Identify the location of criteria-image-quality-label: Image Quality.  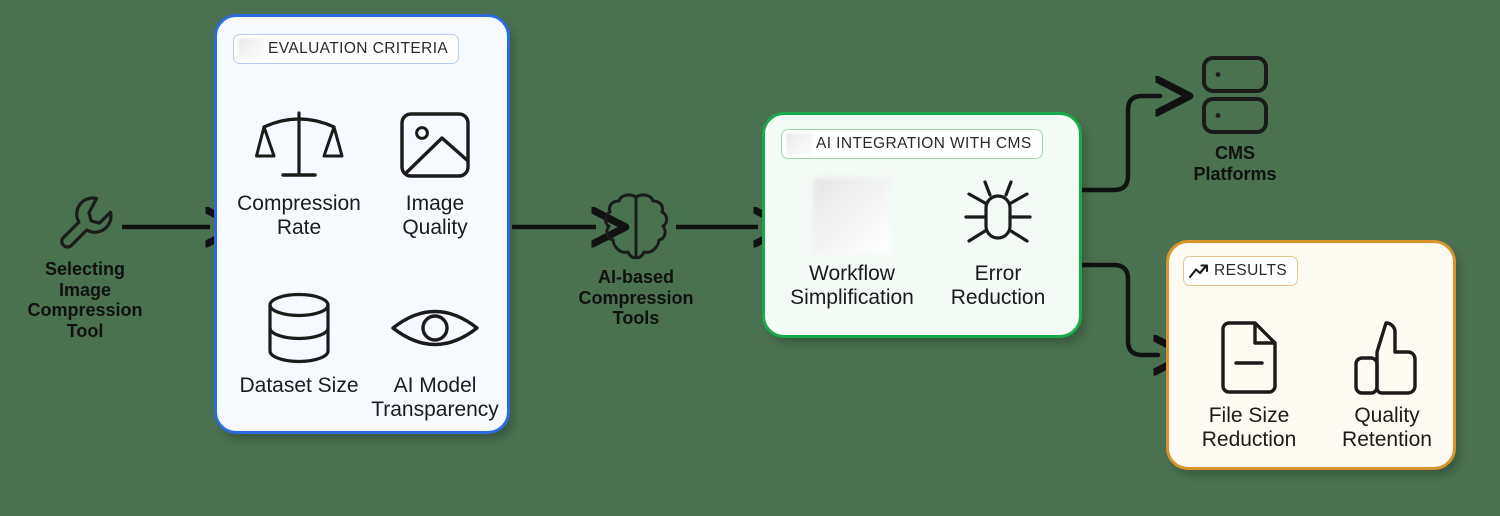
(435, 215).